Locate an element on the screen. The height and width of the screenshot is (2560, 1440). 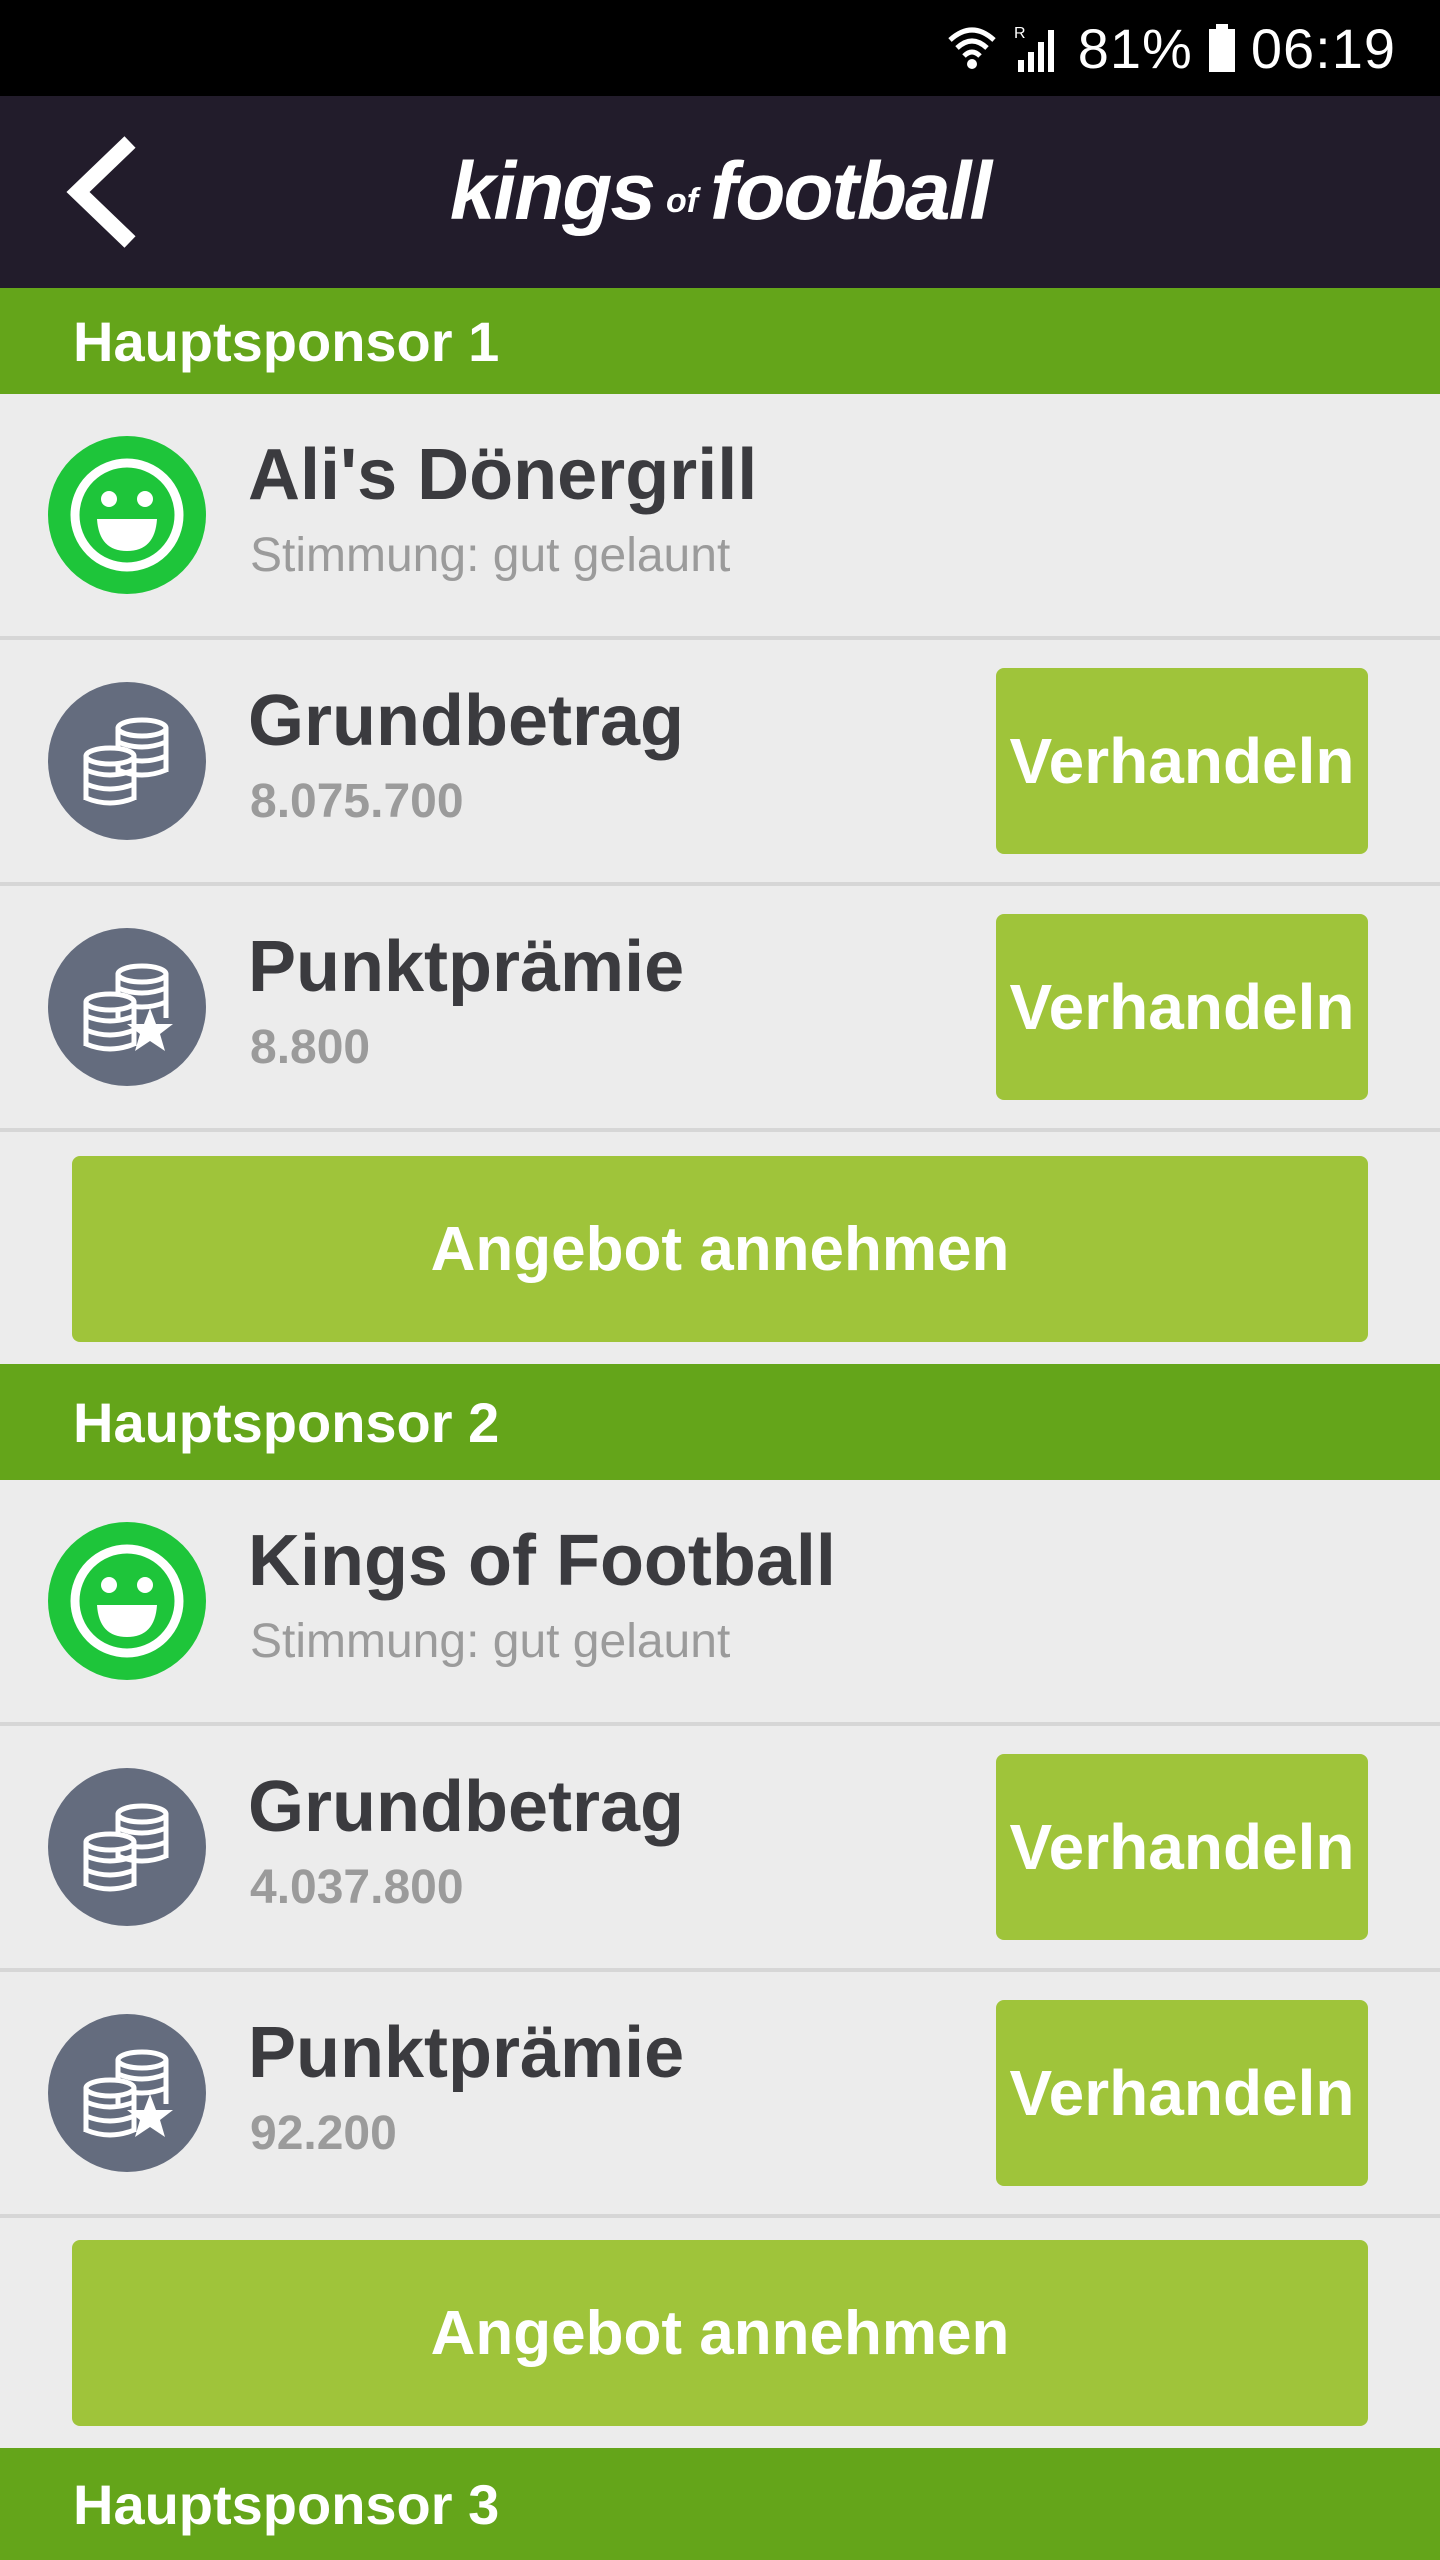
section-title: Hauptsponsor 2 is located at coordinates (286, 1422).